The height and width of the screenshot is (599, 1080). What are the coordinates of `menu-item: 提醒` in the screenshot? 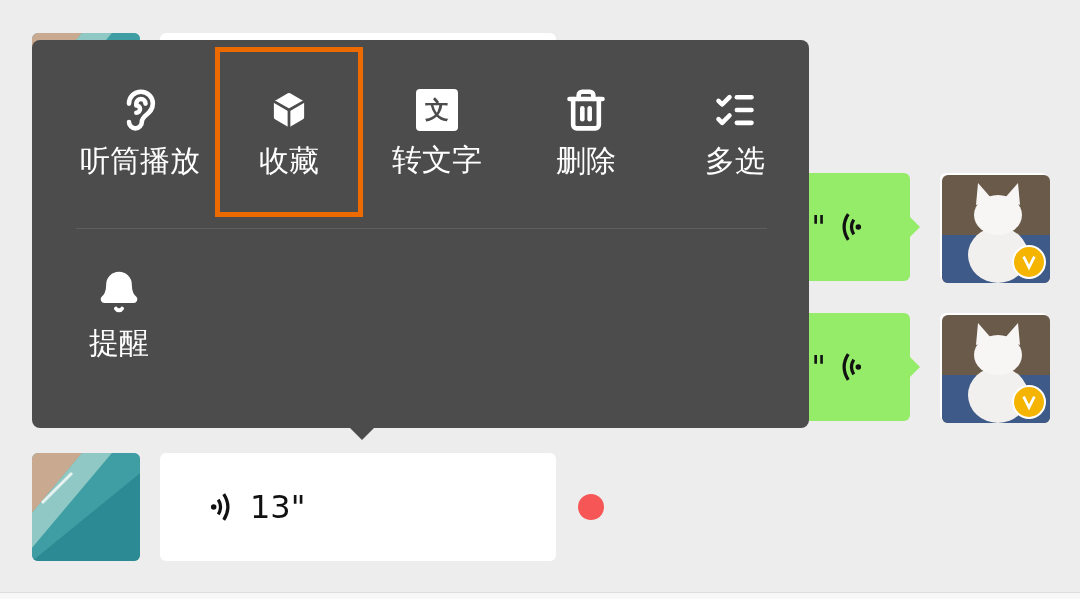 It's located at (118, 314).